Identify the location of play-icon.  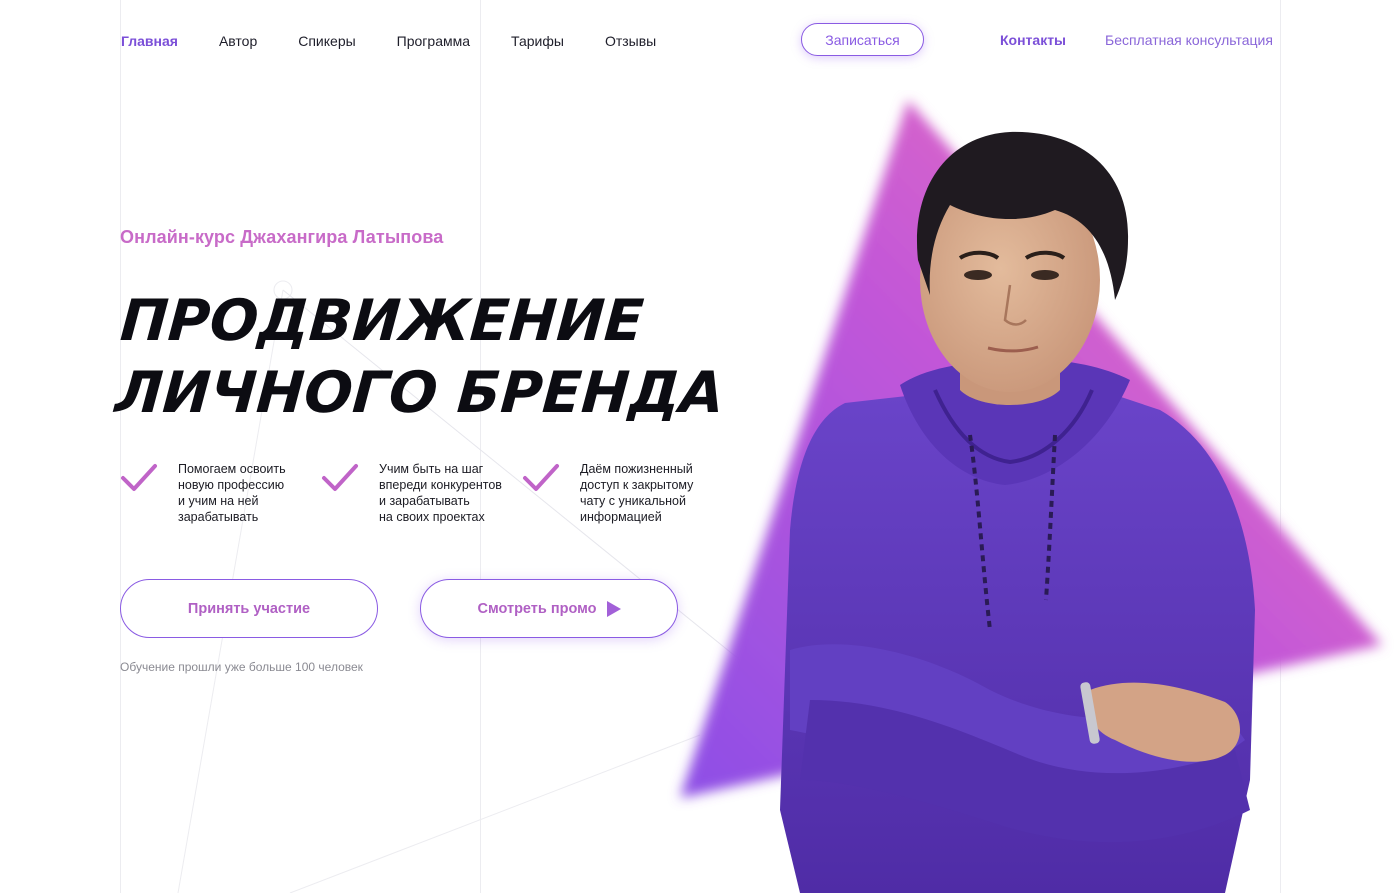
(613, 608).